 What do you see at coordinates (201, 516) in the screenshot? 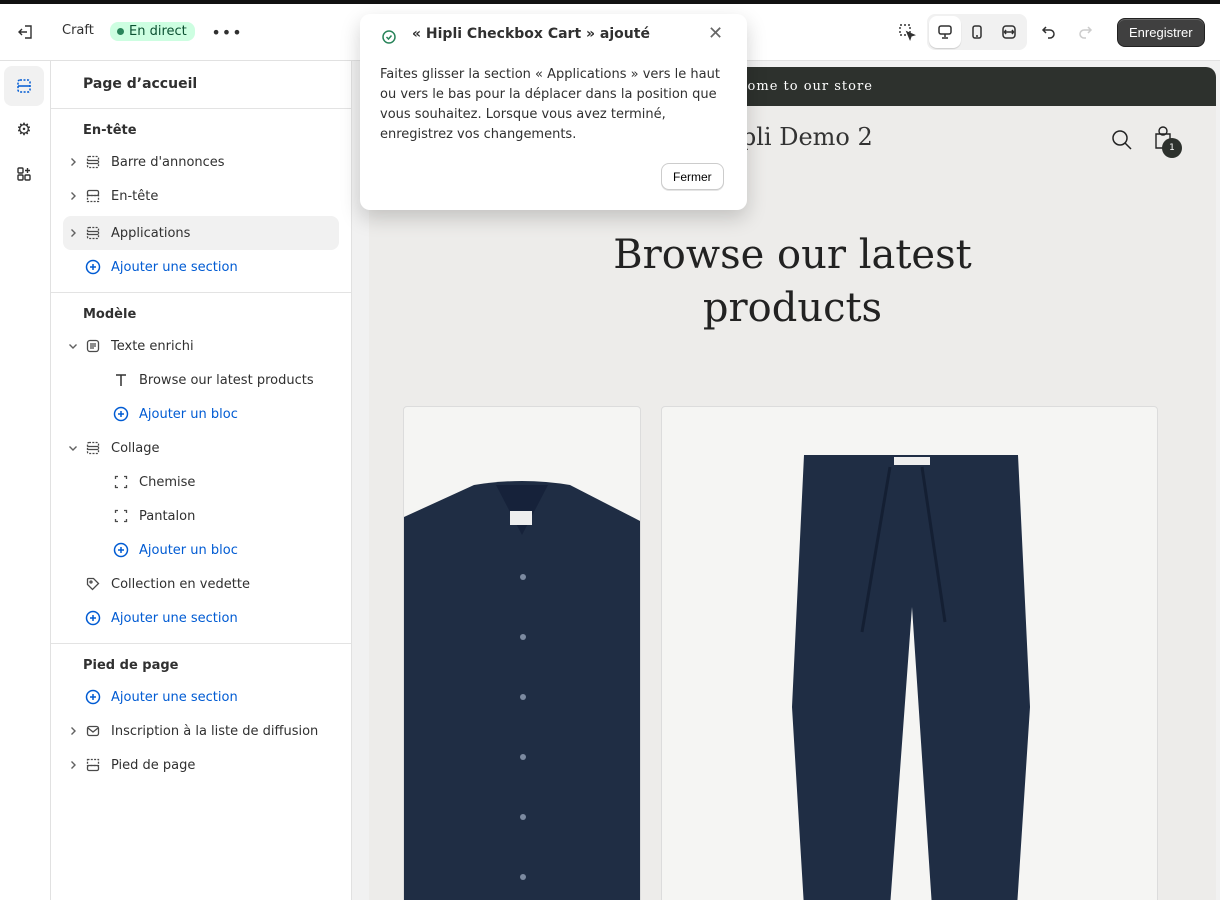
I see `sidebar-item: Pantalon` at bounding box center [201, 516].